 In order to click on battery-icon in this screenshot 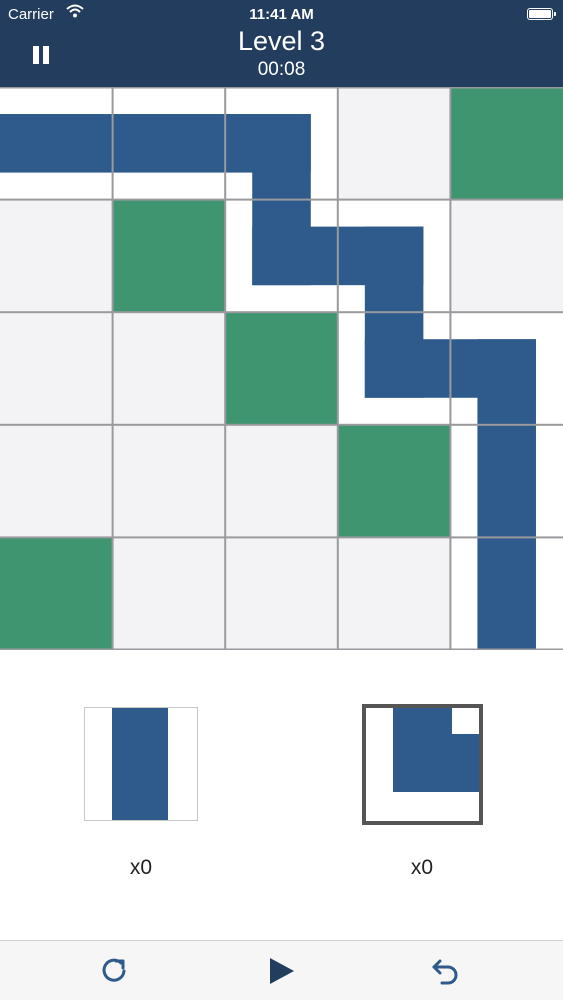, I will do `click(541, 14)`.